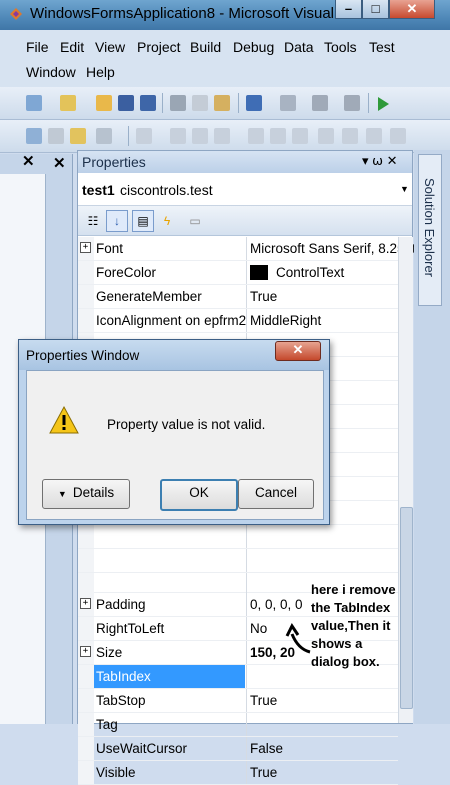  Describe the element at coordinates (238, 103) in the screenshot. I see `toolbar-separator` at that location.